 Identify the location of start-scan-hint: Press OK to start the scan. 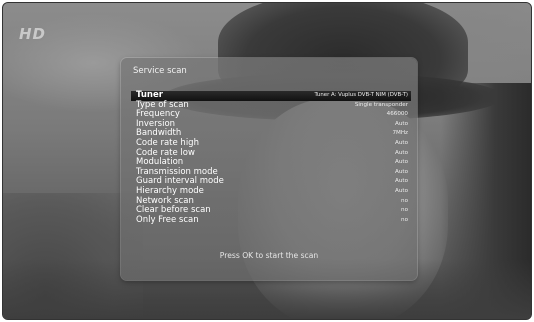
(269, 255).